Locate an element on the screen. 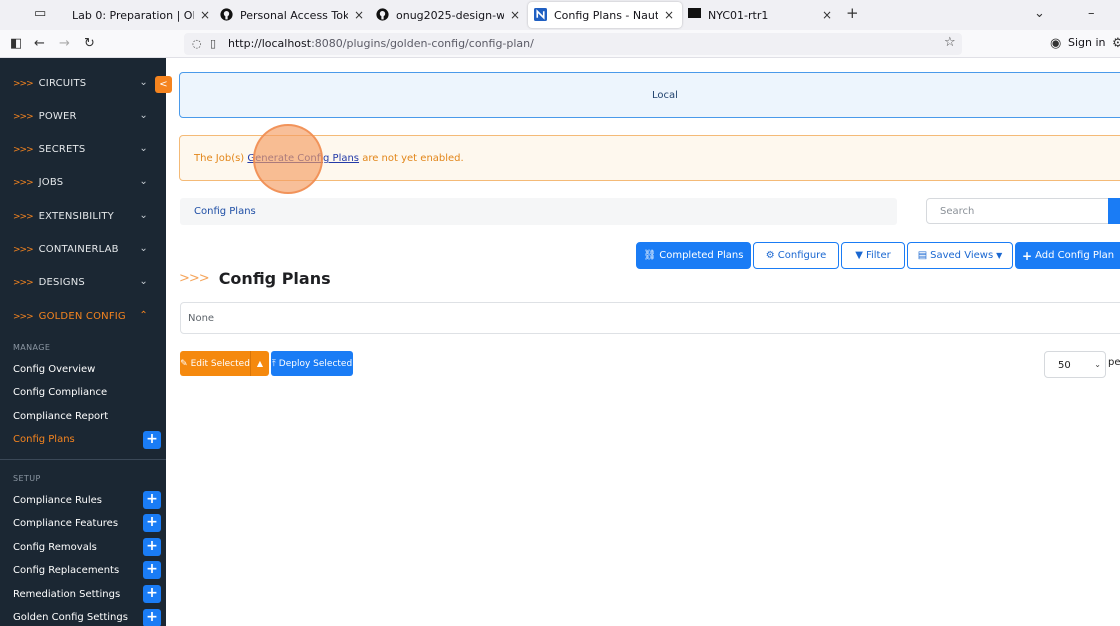 The height and width of the screenshot is (626, 1120). back-icon: ← is located at coordinates (39, 43).